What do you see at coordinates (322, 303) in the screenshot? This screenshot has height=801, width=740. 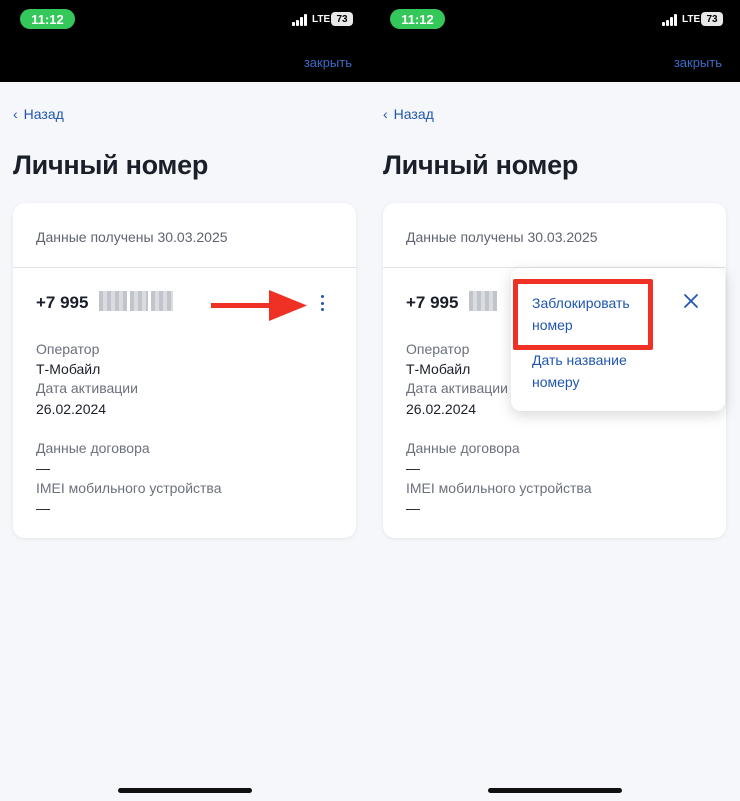 I see `kebab-menu-icon` at bounding box center [322, 303].